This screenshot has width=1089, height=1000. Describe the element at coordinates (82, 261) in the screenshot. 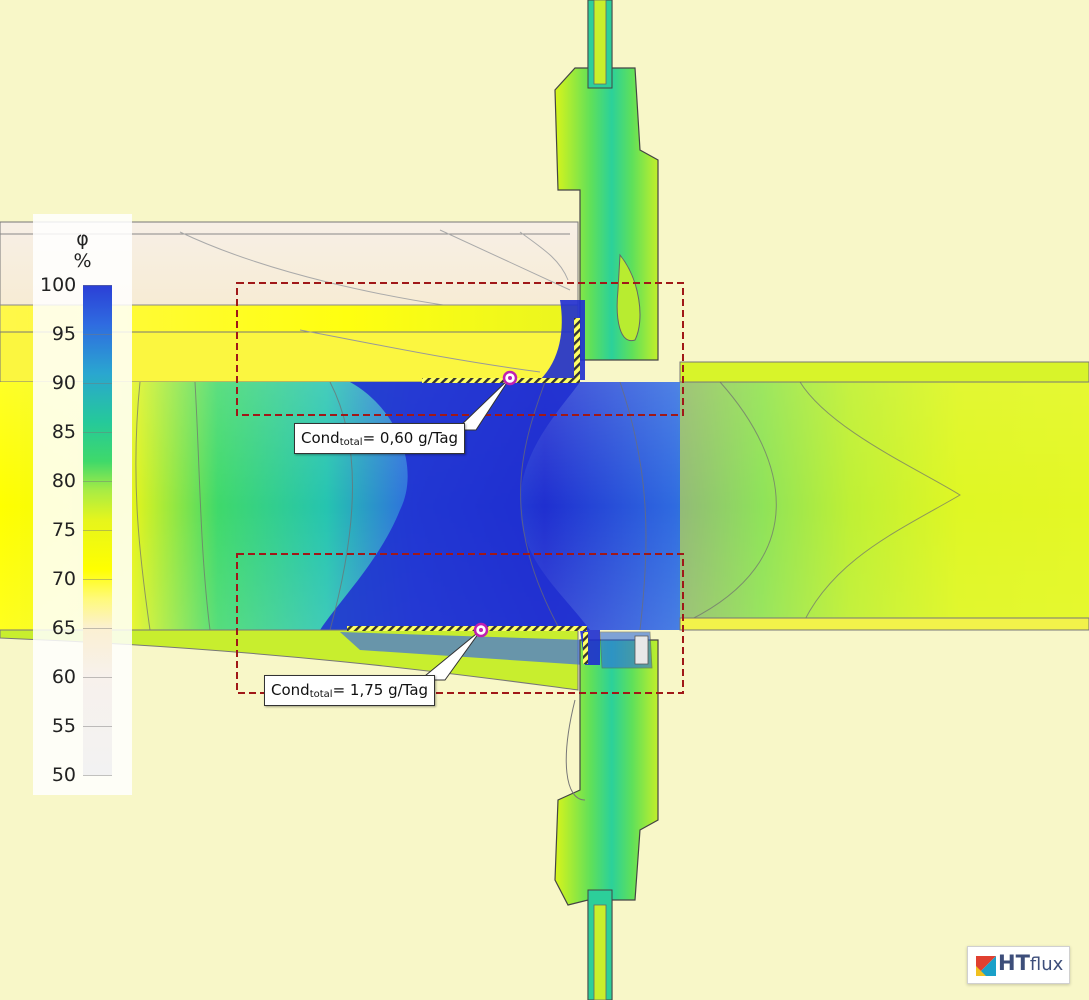

I see `legend-unit: %` at that location.